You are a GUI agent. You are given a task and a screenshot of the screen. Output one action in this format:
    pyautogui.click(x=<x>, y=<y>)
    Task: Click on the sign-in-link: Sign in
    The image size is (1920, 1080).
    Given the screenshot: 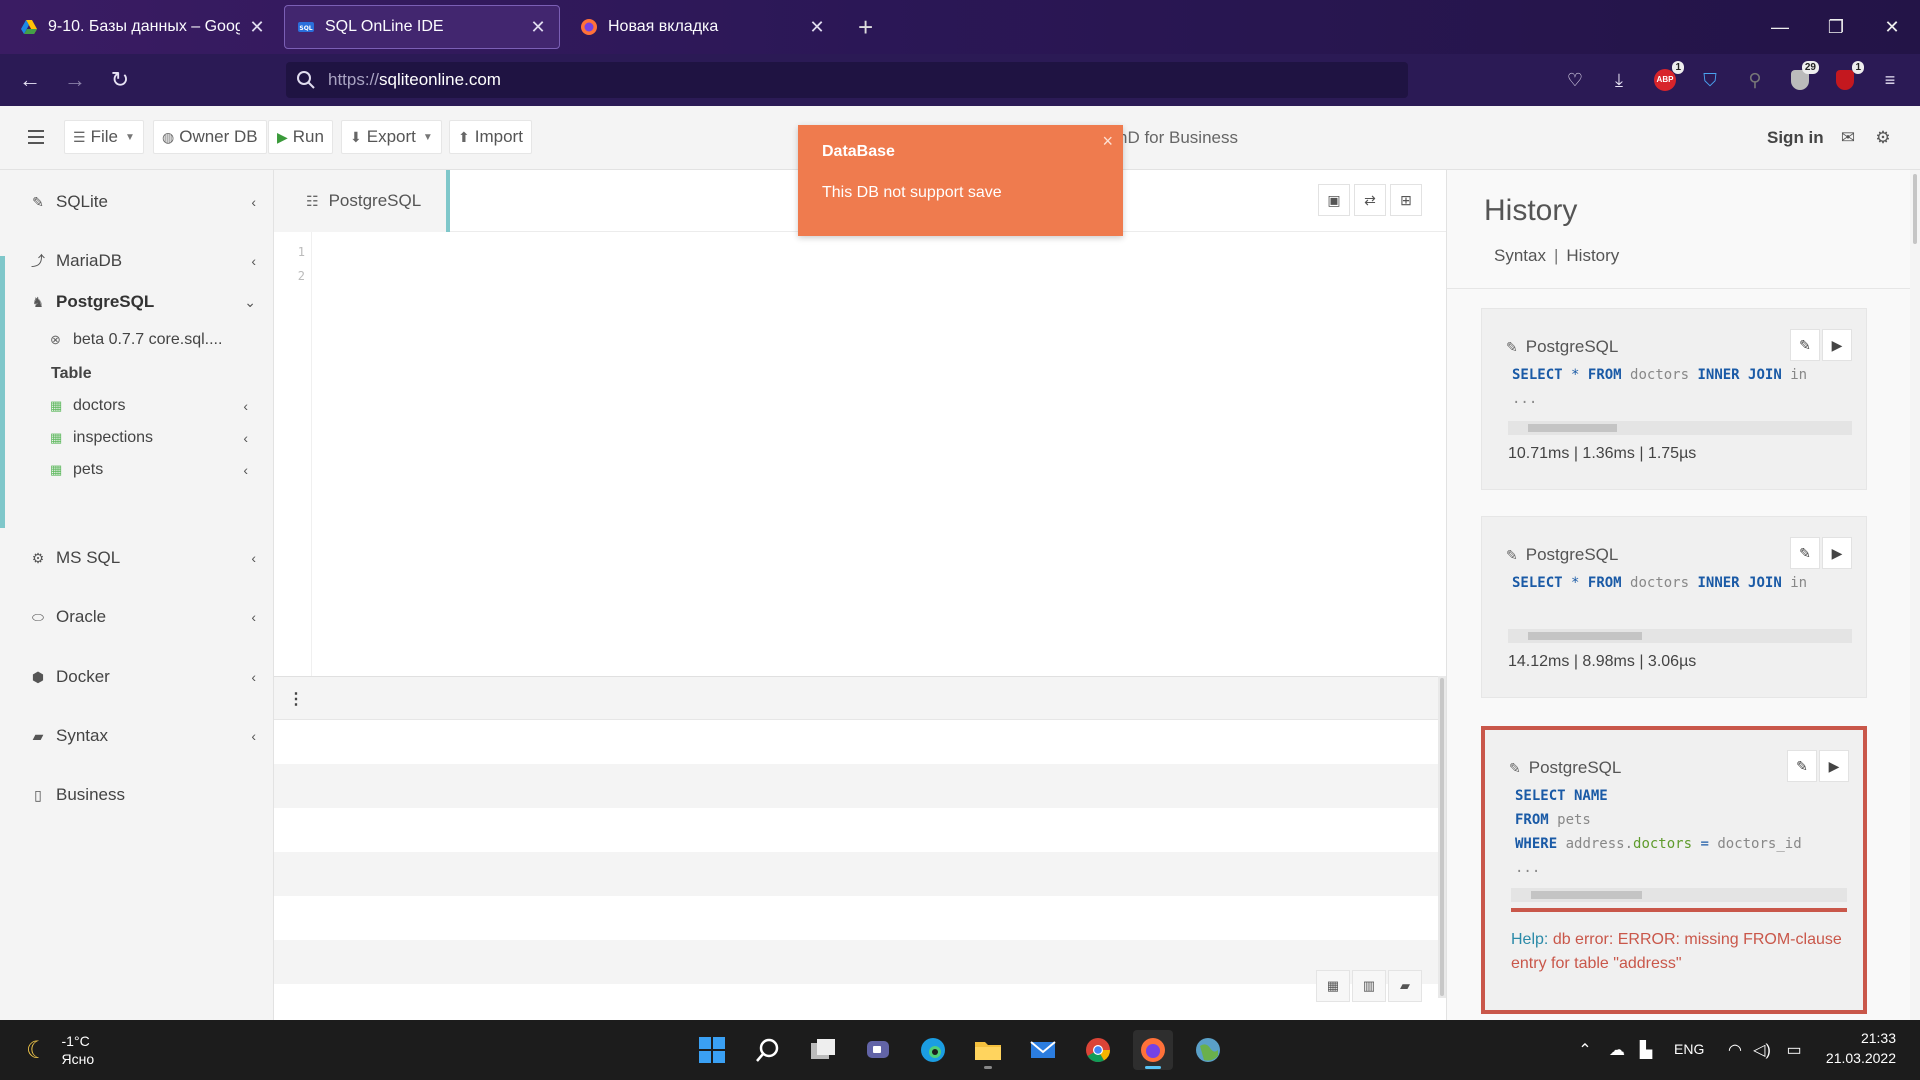 What is the action you would take?
    pyautogui.click(x=1795, y=138)
    